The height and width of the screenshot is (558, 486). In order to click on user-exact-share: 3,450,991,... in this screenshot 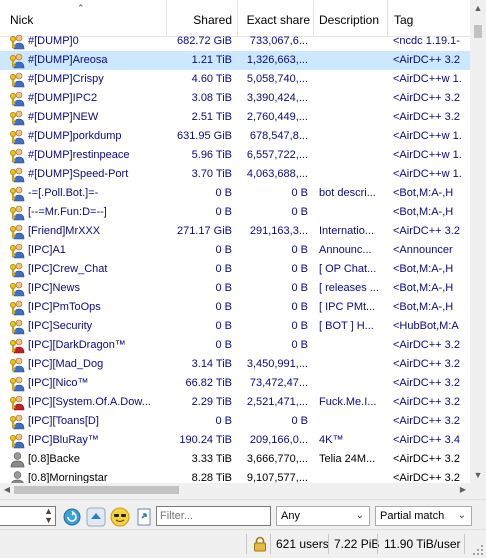, I will do `click(277, 364)`.